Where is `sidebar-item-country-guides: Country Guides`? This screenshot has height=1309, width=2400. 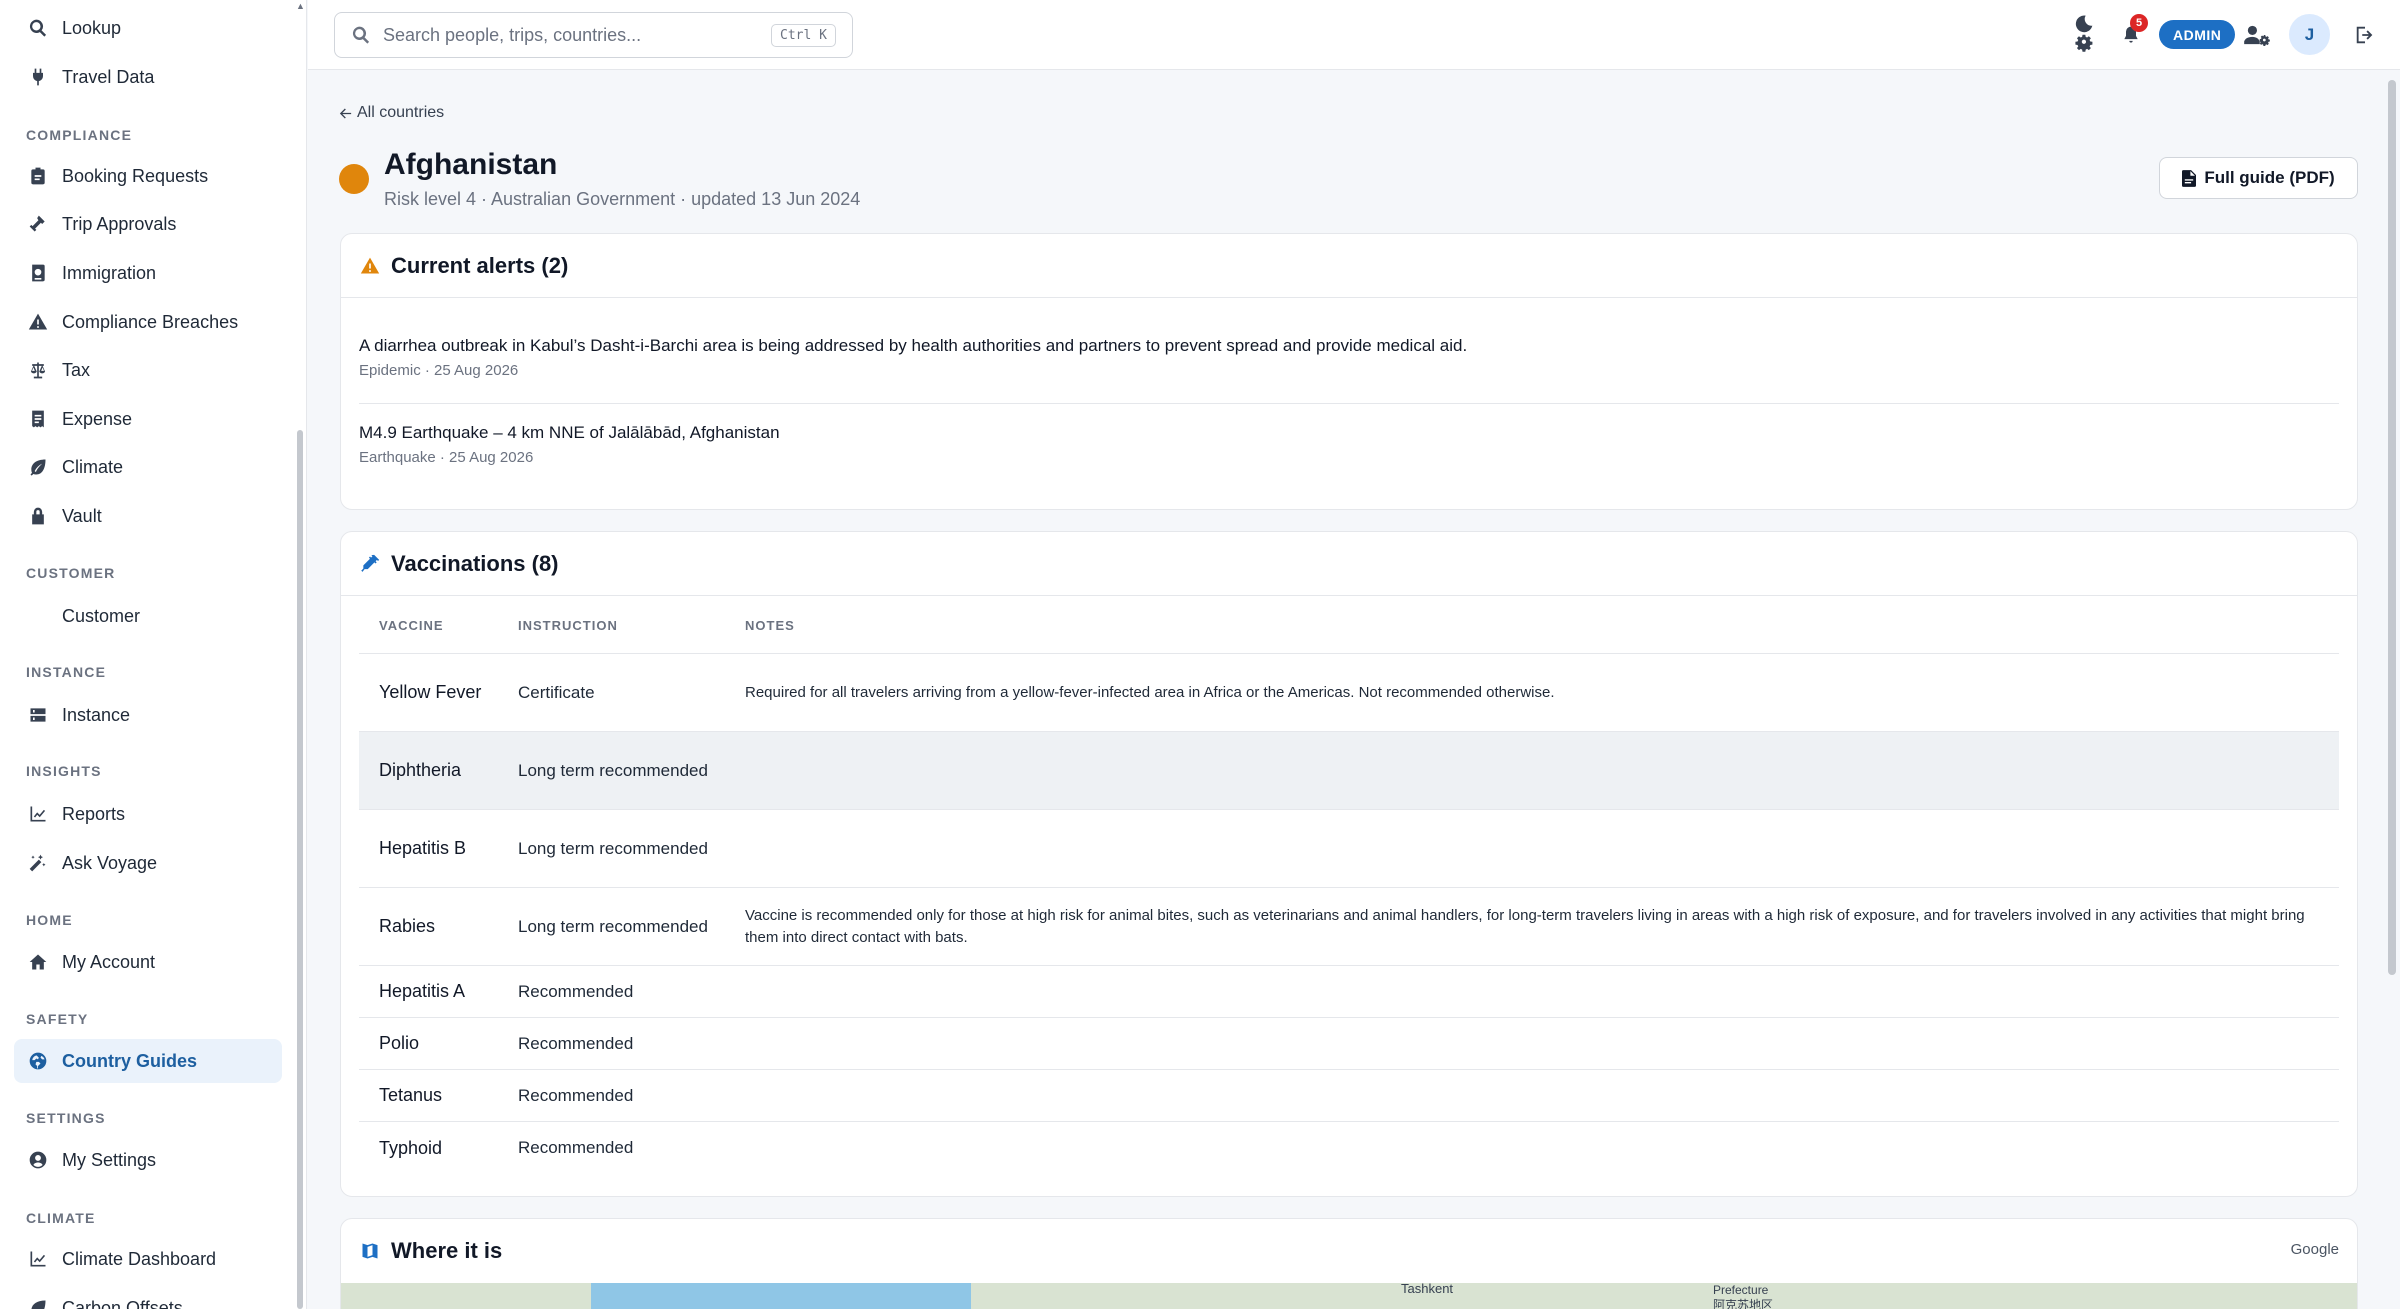
sidebar-item-country-guides: Country Guides is located at coordinates (148, 1061).